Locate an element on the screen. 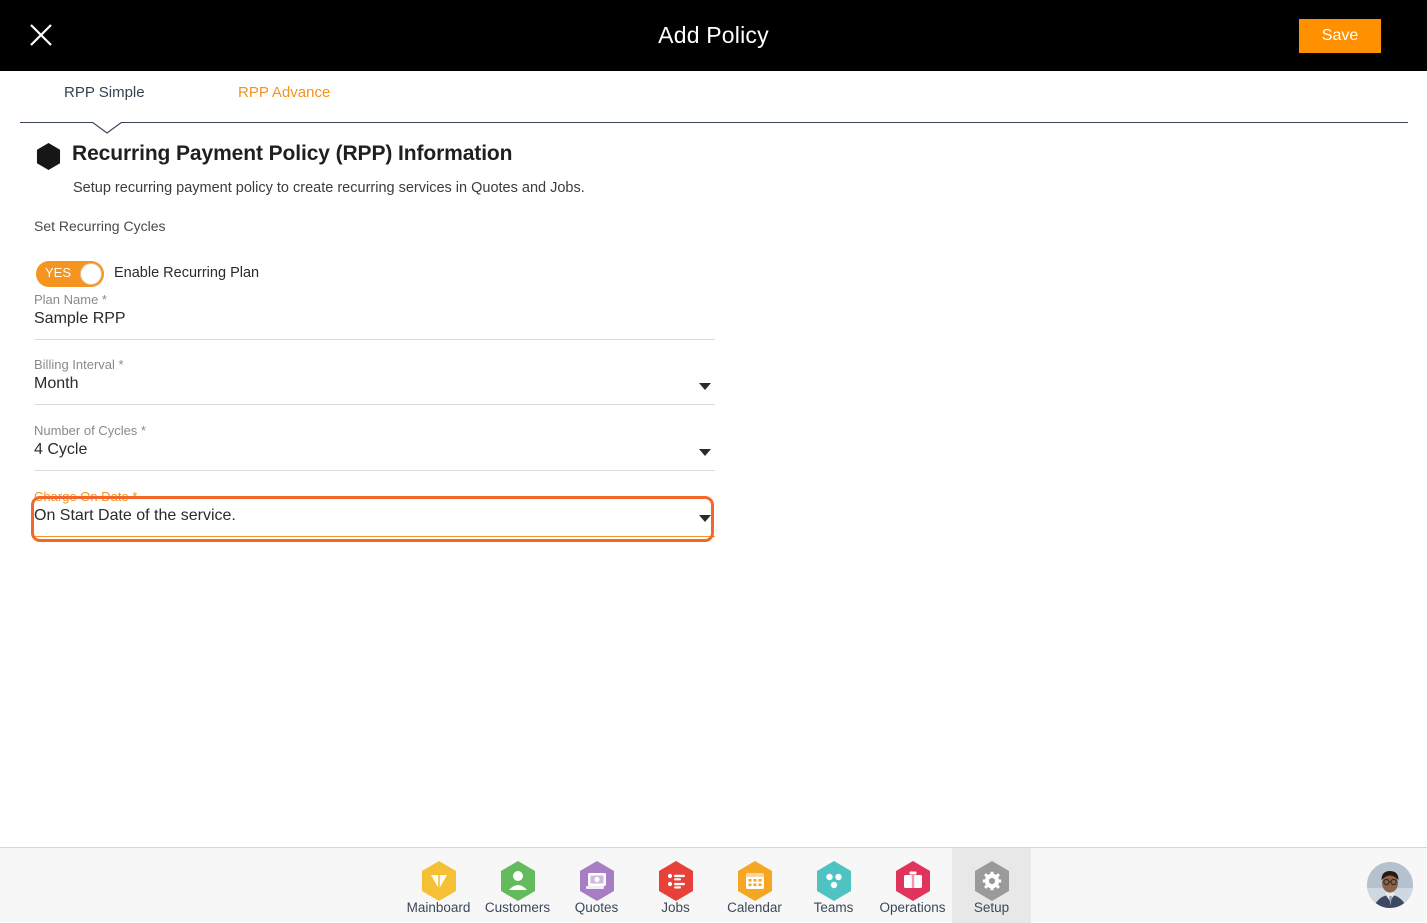 This screenshot has height=923, width=1427. billing-interval-value: Month is located at coordinates (56, 384).